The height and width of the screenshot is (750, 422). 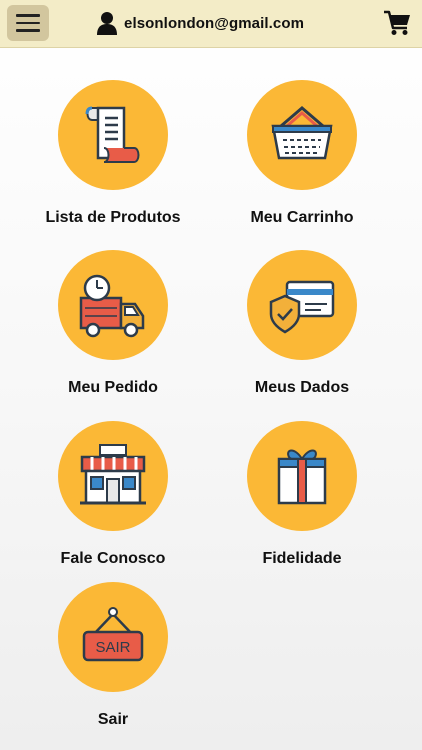 What do you see at coordinates (113, 558) in the screenshot?
I see `menu-item-label: Fale Conosco` at bounding box center [113, 558].